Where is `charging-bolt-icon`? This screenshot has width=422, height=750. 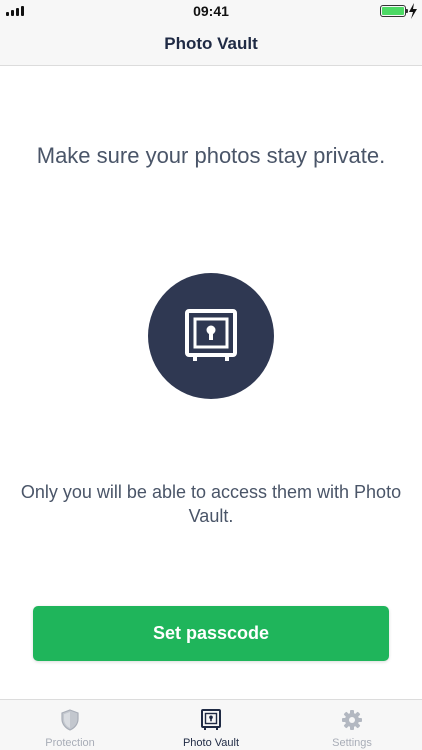
charging-bolt-icon is located at coordinates (413, 11).